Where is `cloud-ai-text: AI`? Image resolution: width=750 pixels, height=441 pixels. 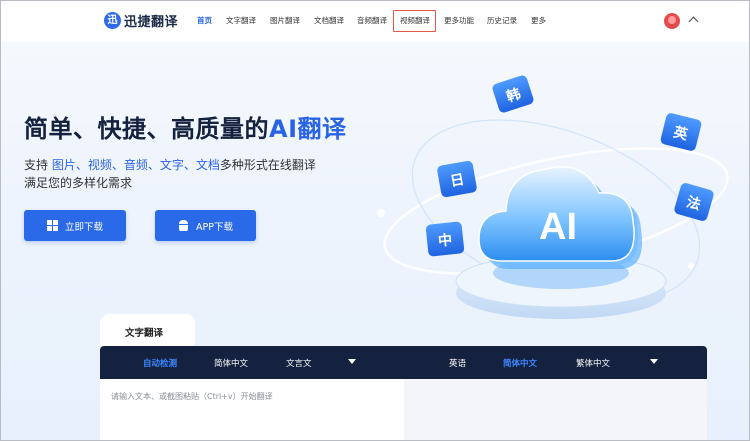 cloud-ai-text: AI is located at coordinates (558, 227).